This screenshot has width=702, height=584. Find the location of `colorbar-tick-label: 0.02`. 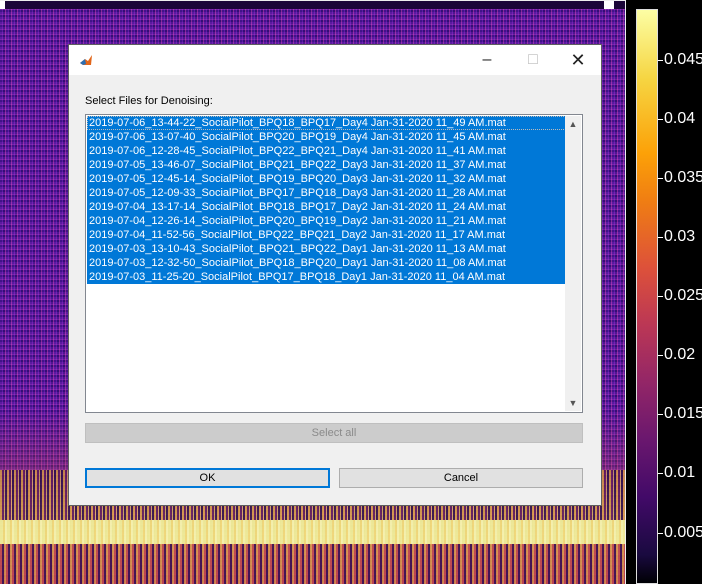

colorbar-tick-label: 0.02 is located at coordinates (680, 354).